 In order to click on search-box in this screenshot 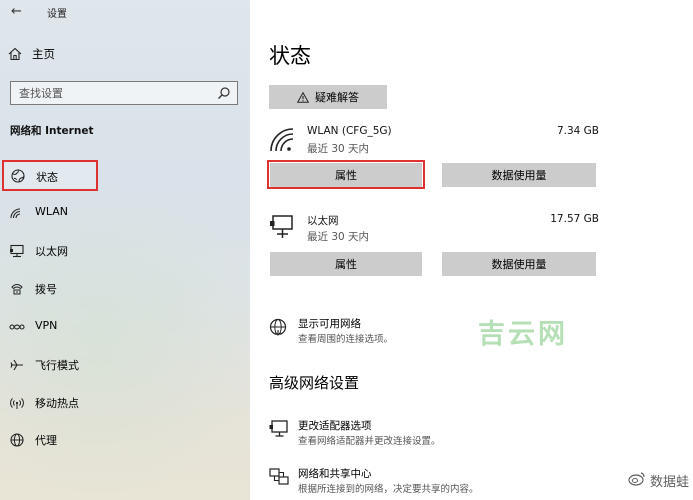, I will do `click(124, 93)`.